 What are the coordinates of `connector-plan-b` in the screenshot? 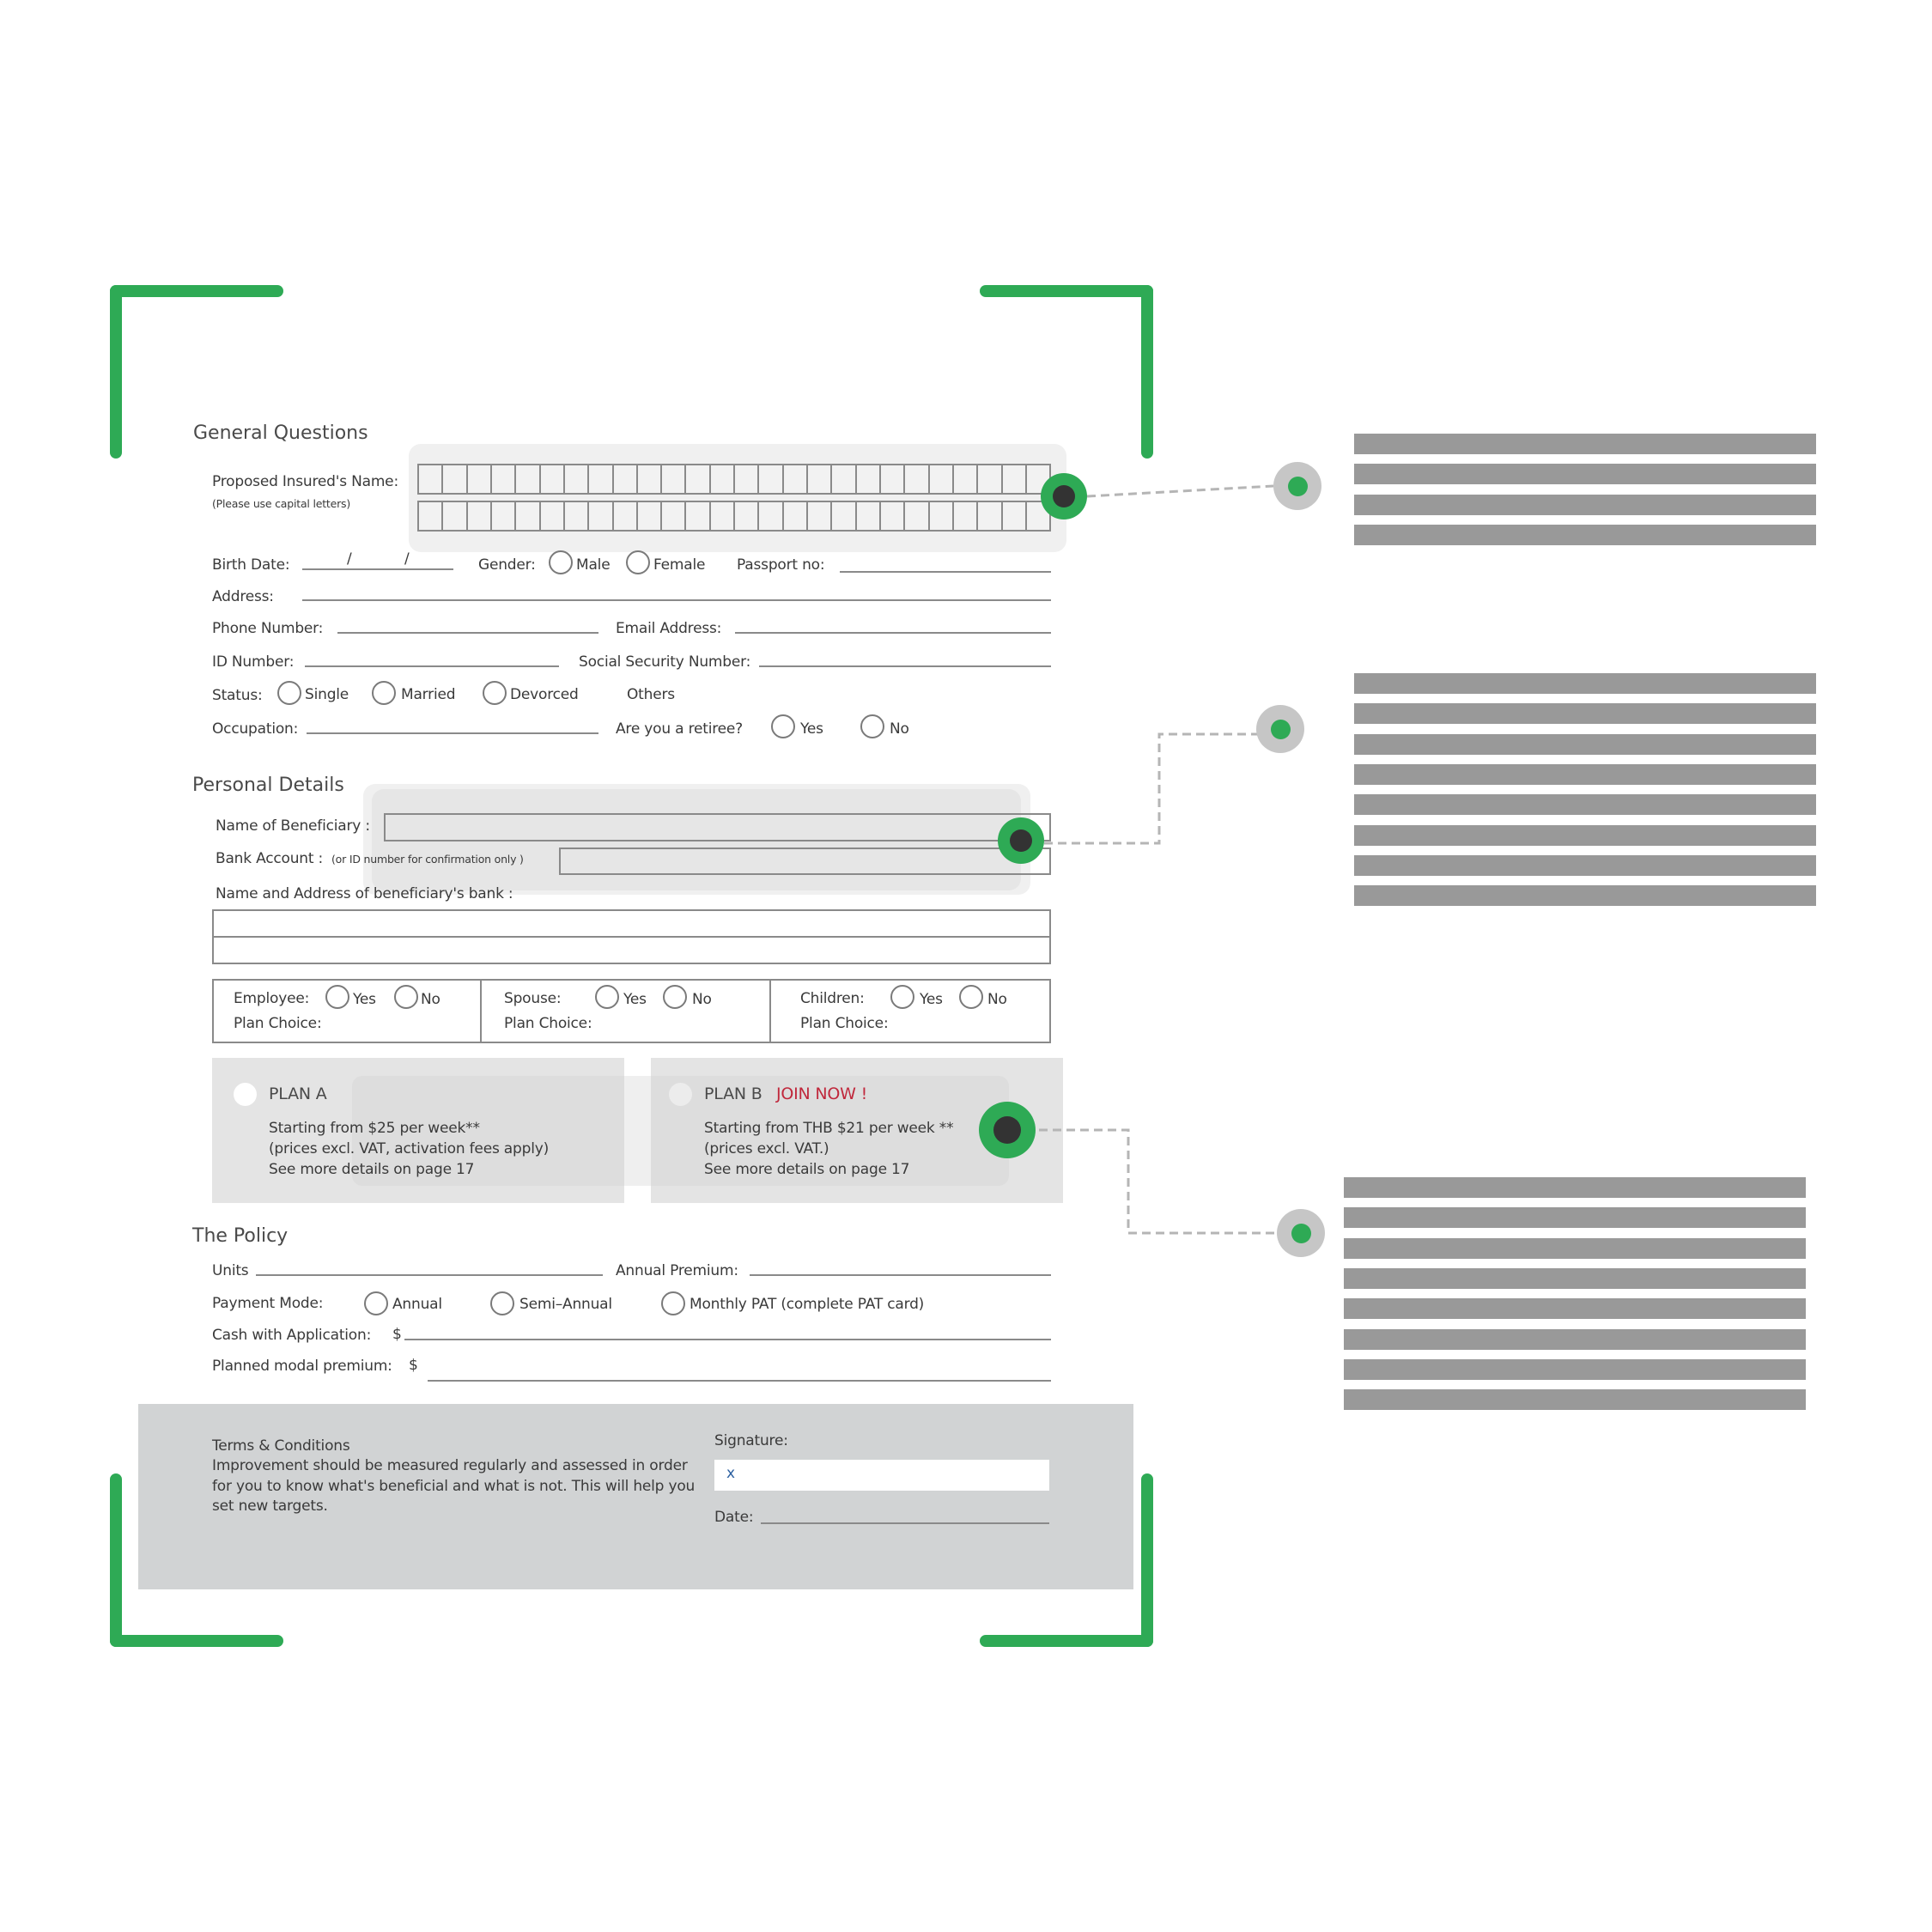 It's located at (1158, 1181).